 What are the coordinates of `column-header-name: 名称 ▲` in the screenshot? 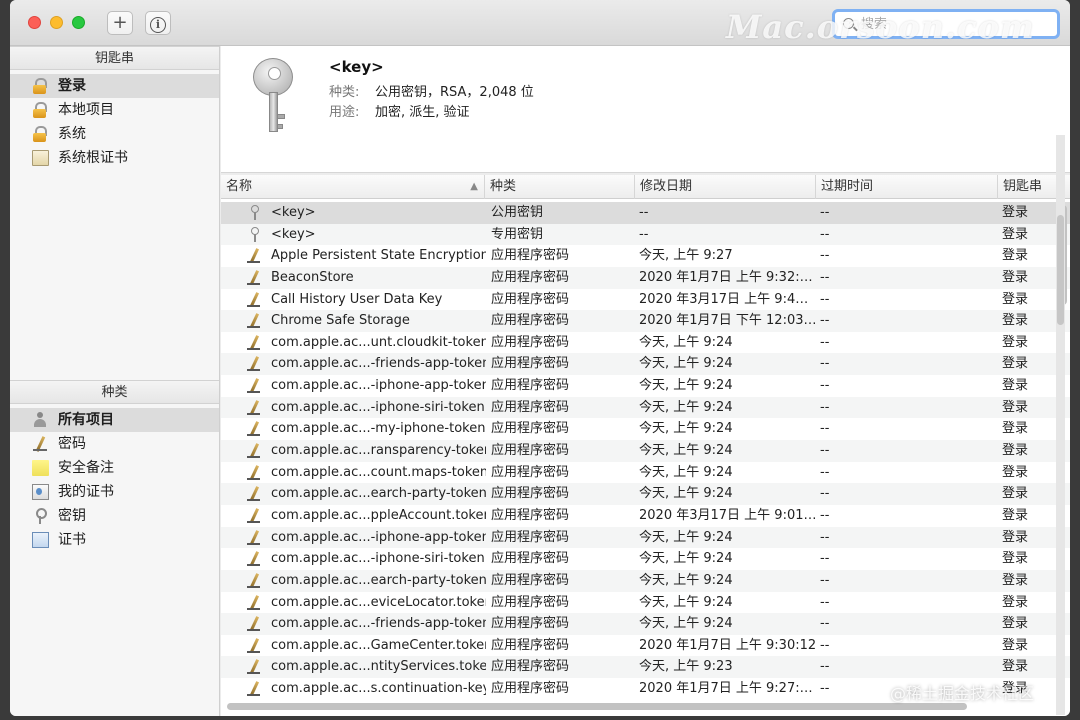 It's located at (353, 187).